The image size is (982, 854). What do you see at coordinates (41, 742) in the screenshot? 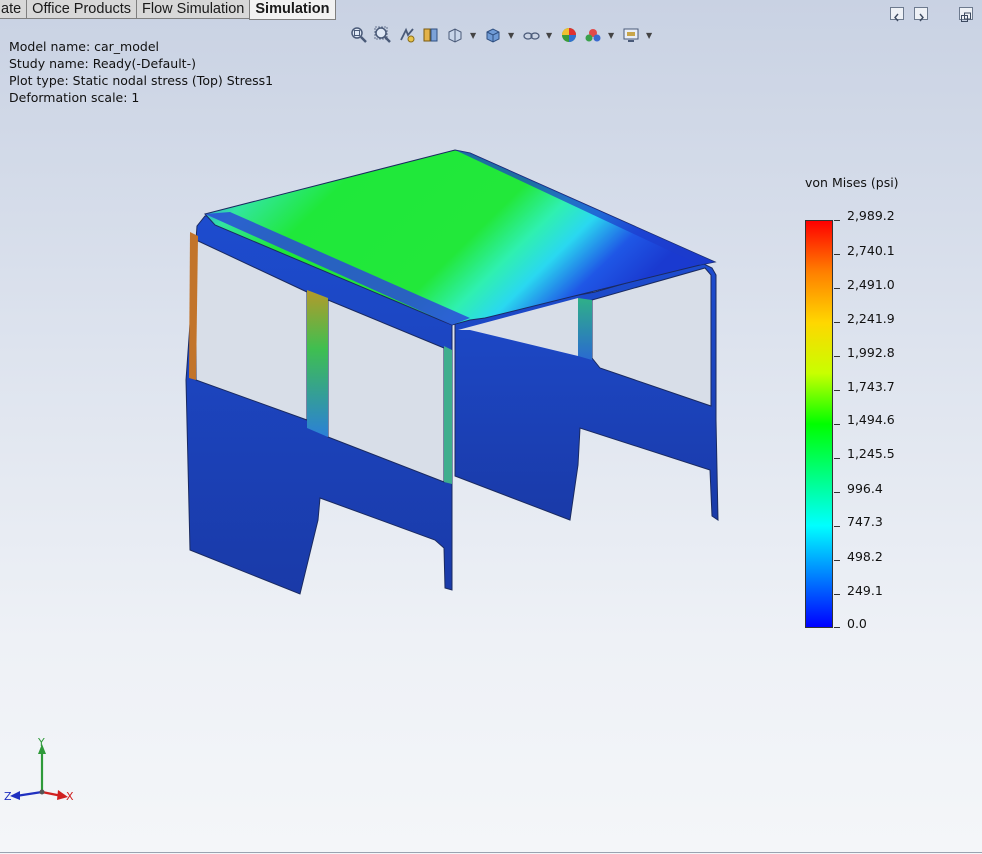
I see `y-axis-label: Y` at bounding box center [41, 742].